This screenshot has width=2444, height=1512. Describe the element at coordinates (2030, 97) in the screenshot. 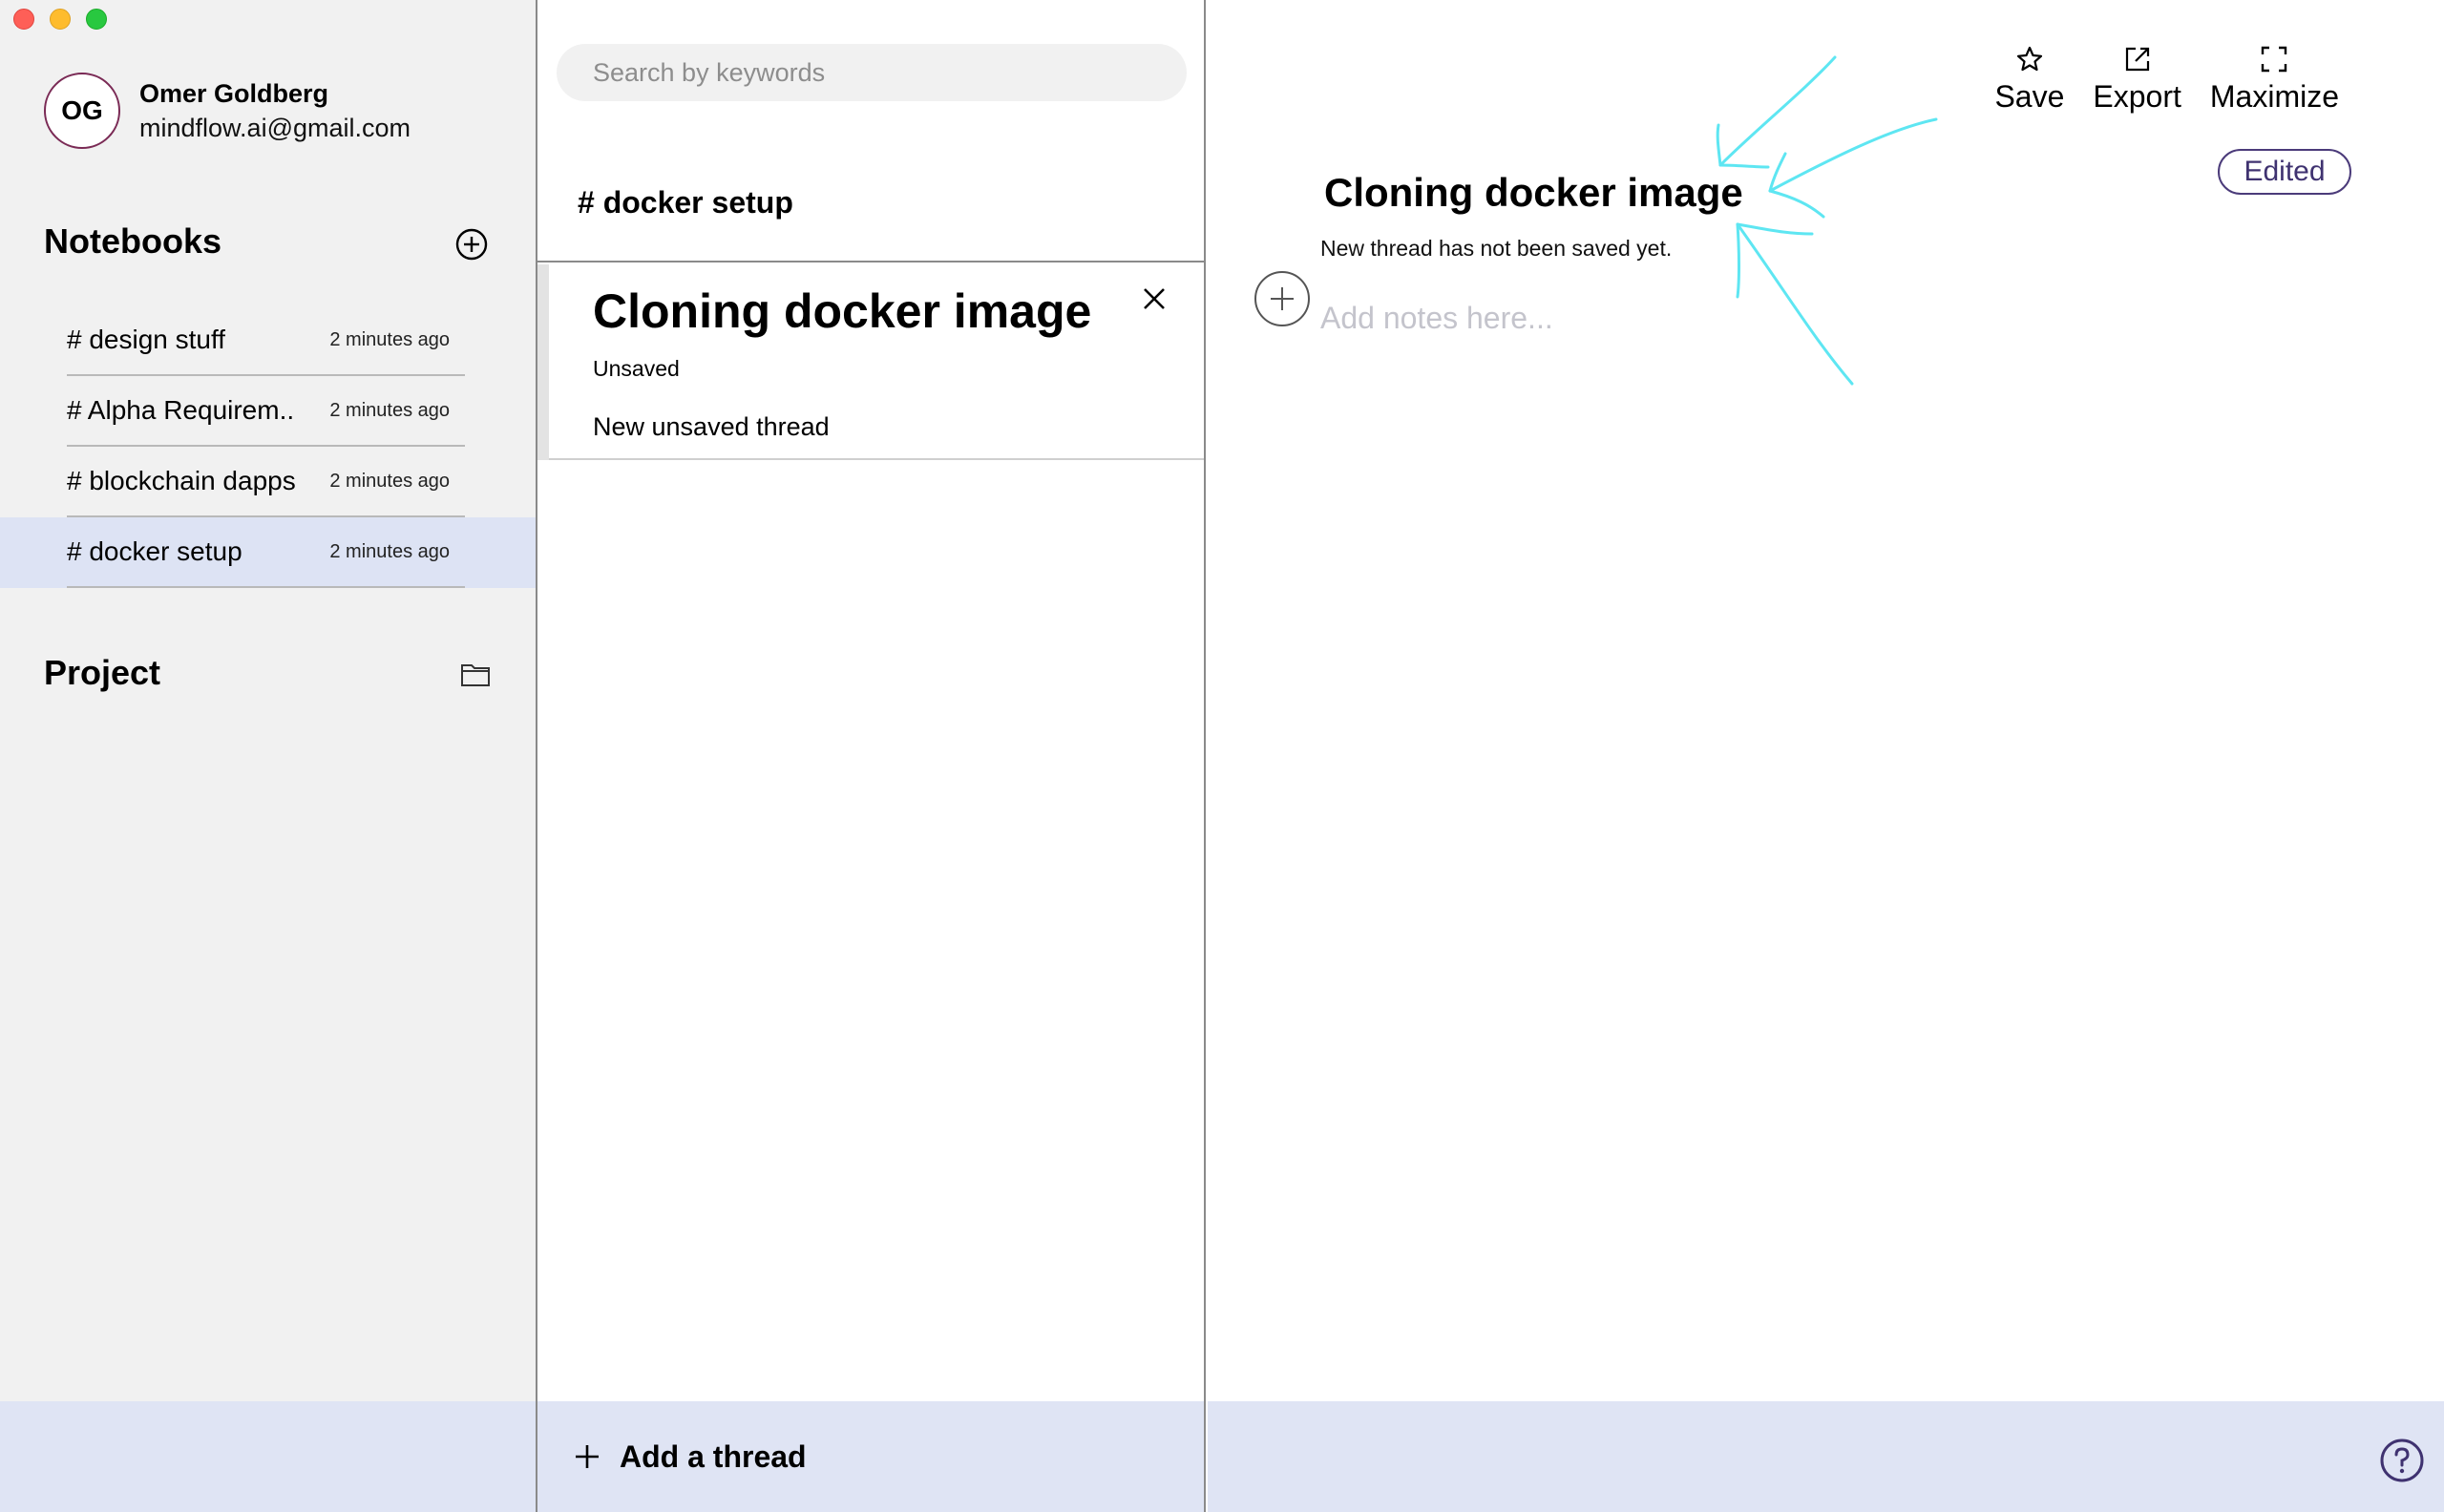

I see `save-label: Save` at that location.